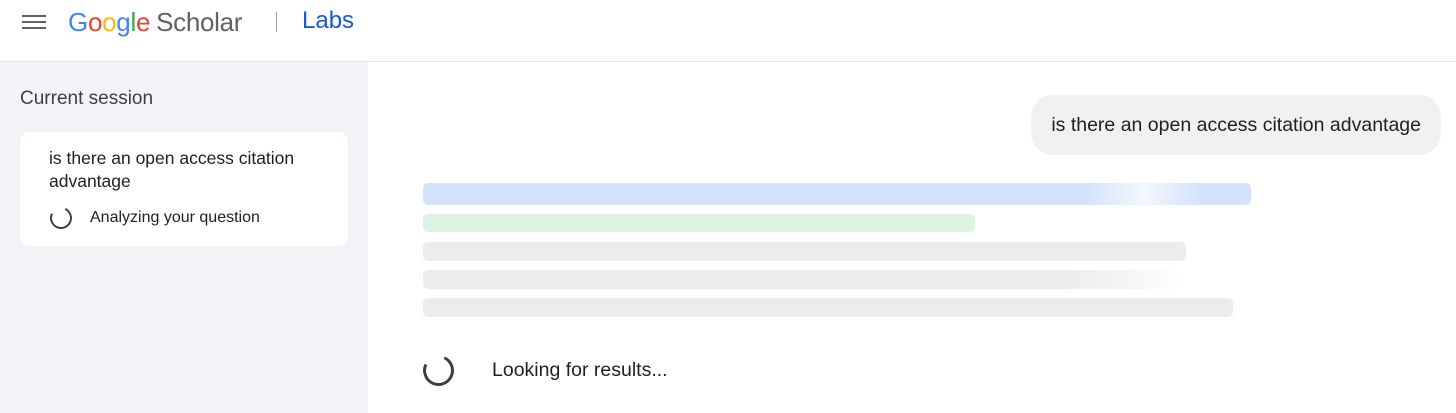  What do you see at coordinates (87, 98) in the screenshot?
I see `sidebar-title: Current session` at bounding box center [87, 98].